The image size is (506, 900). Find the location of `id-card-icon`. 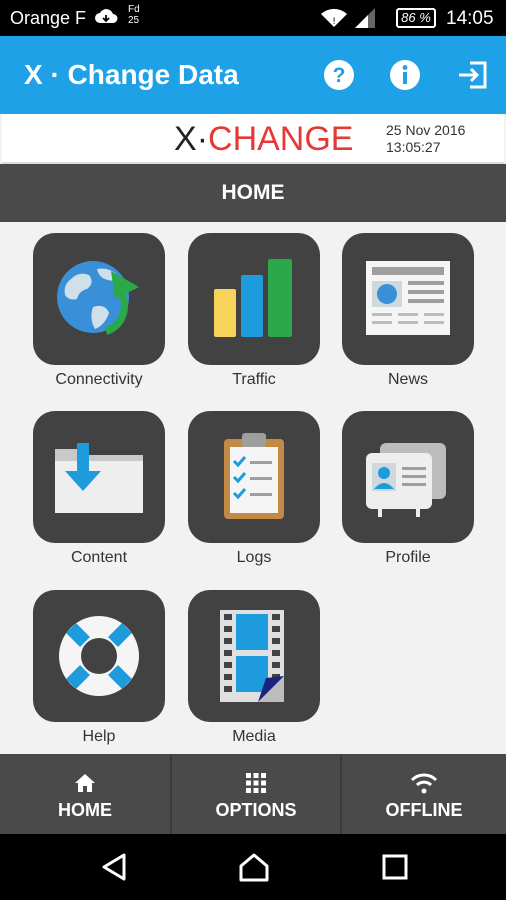

id-card-icon is located at coordinates (406, 480).